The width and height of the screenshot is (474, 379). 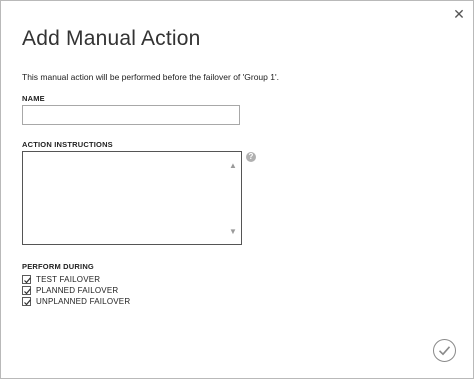 I want to click on unplanned-failover-checkbox, so click(x=26, y=301).